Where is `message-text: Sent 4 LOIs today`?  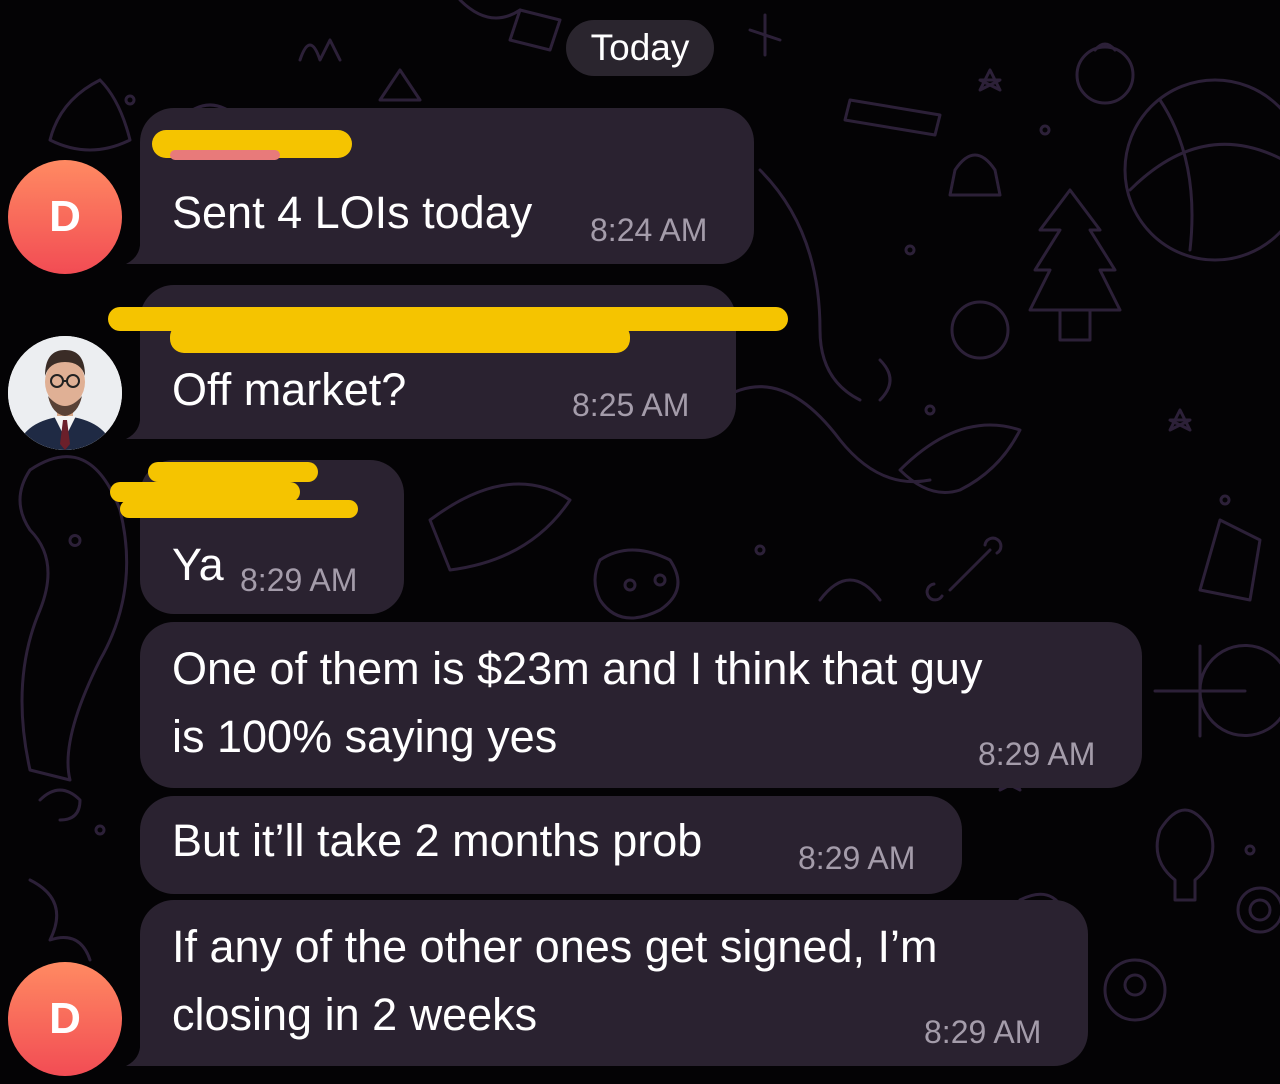
message-text: Sent 4 LOIs today is located at coordinates (352, 212).